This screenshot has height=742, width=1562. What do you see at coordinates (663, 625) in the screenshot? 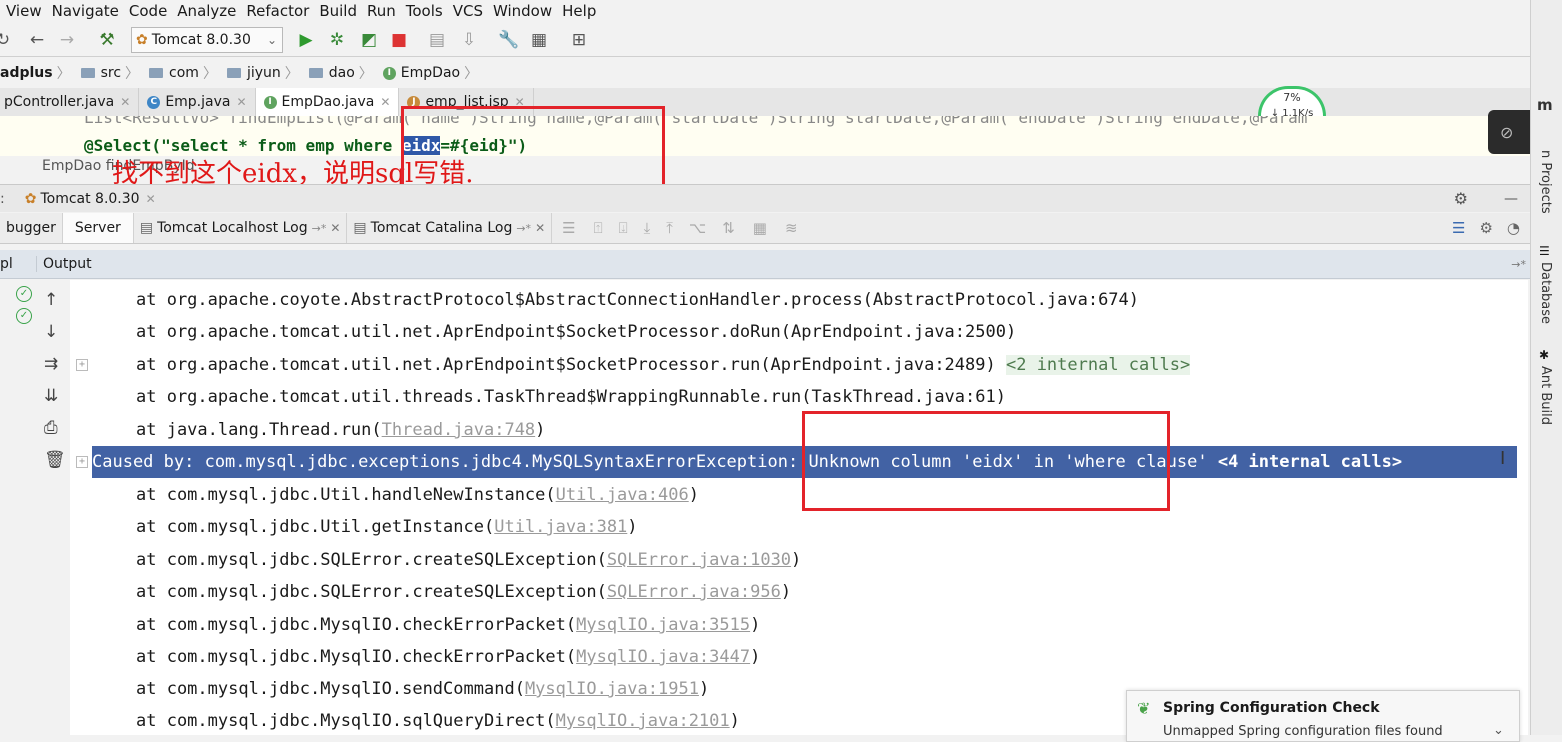
I see `source-link: MysqlIO.java:3515` at bounding box center [663, 625].